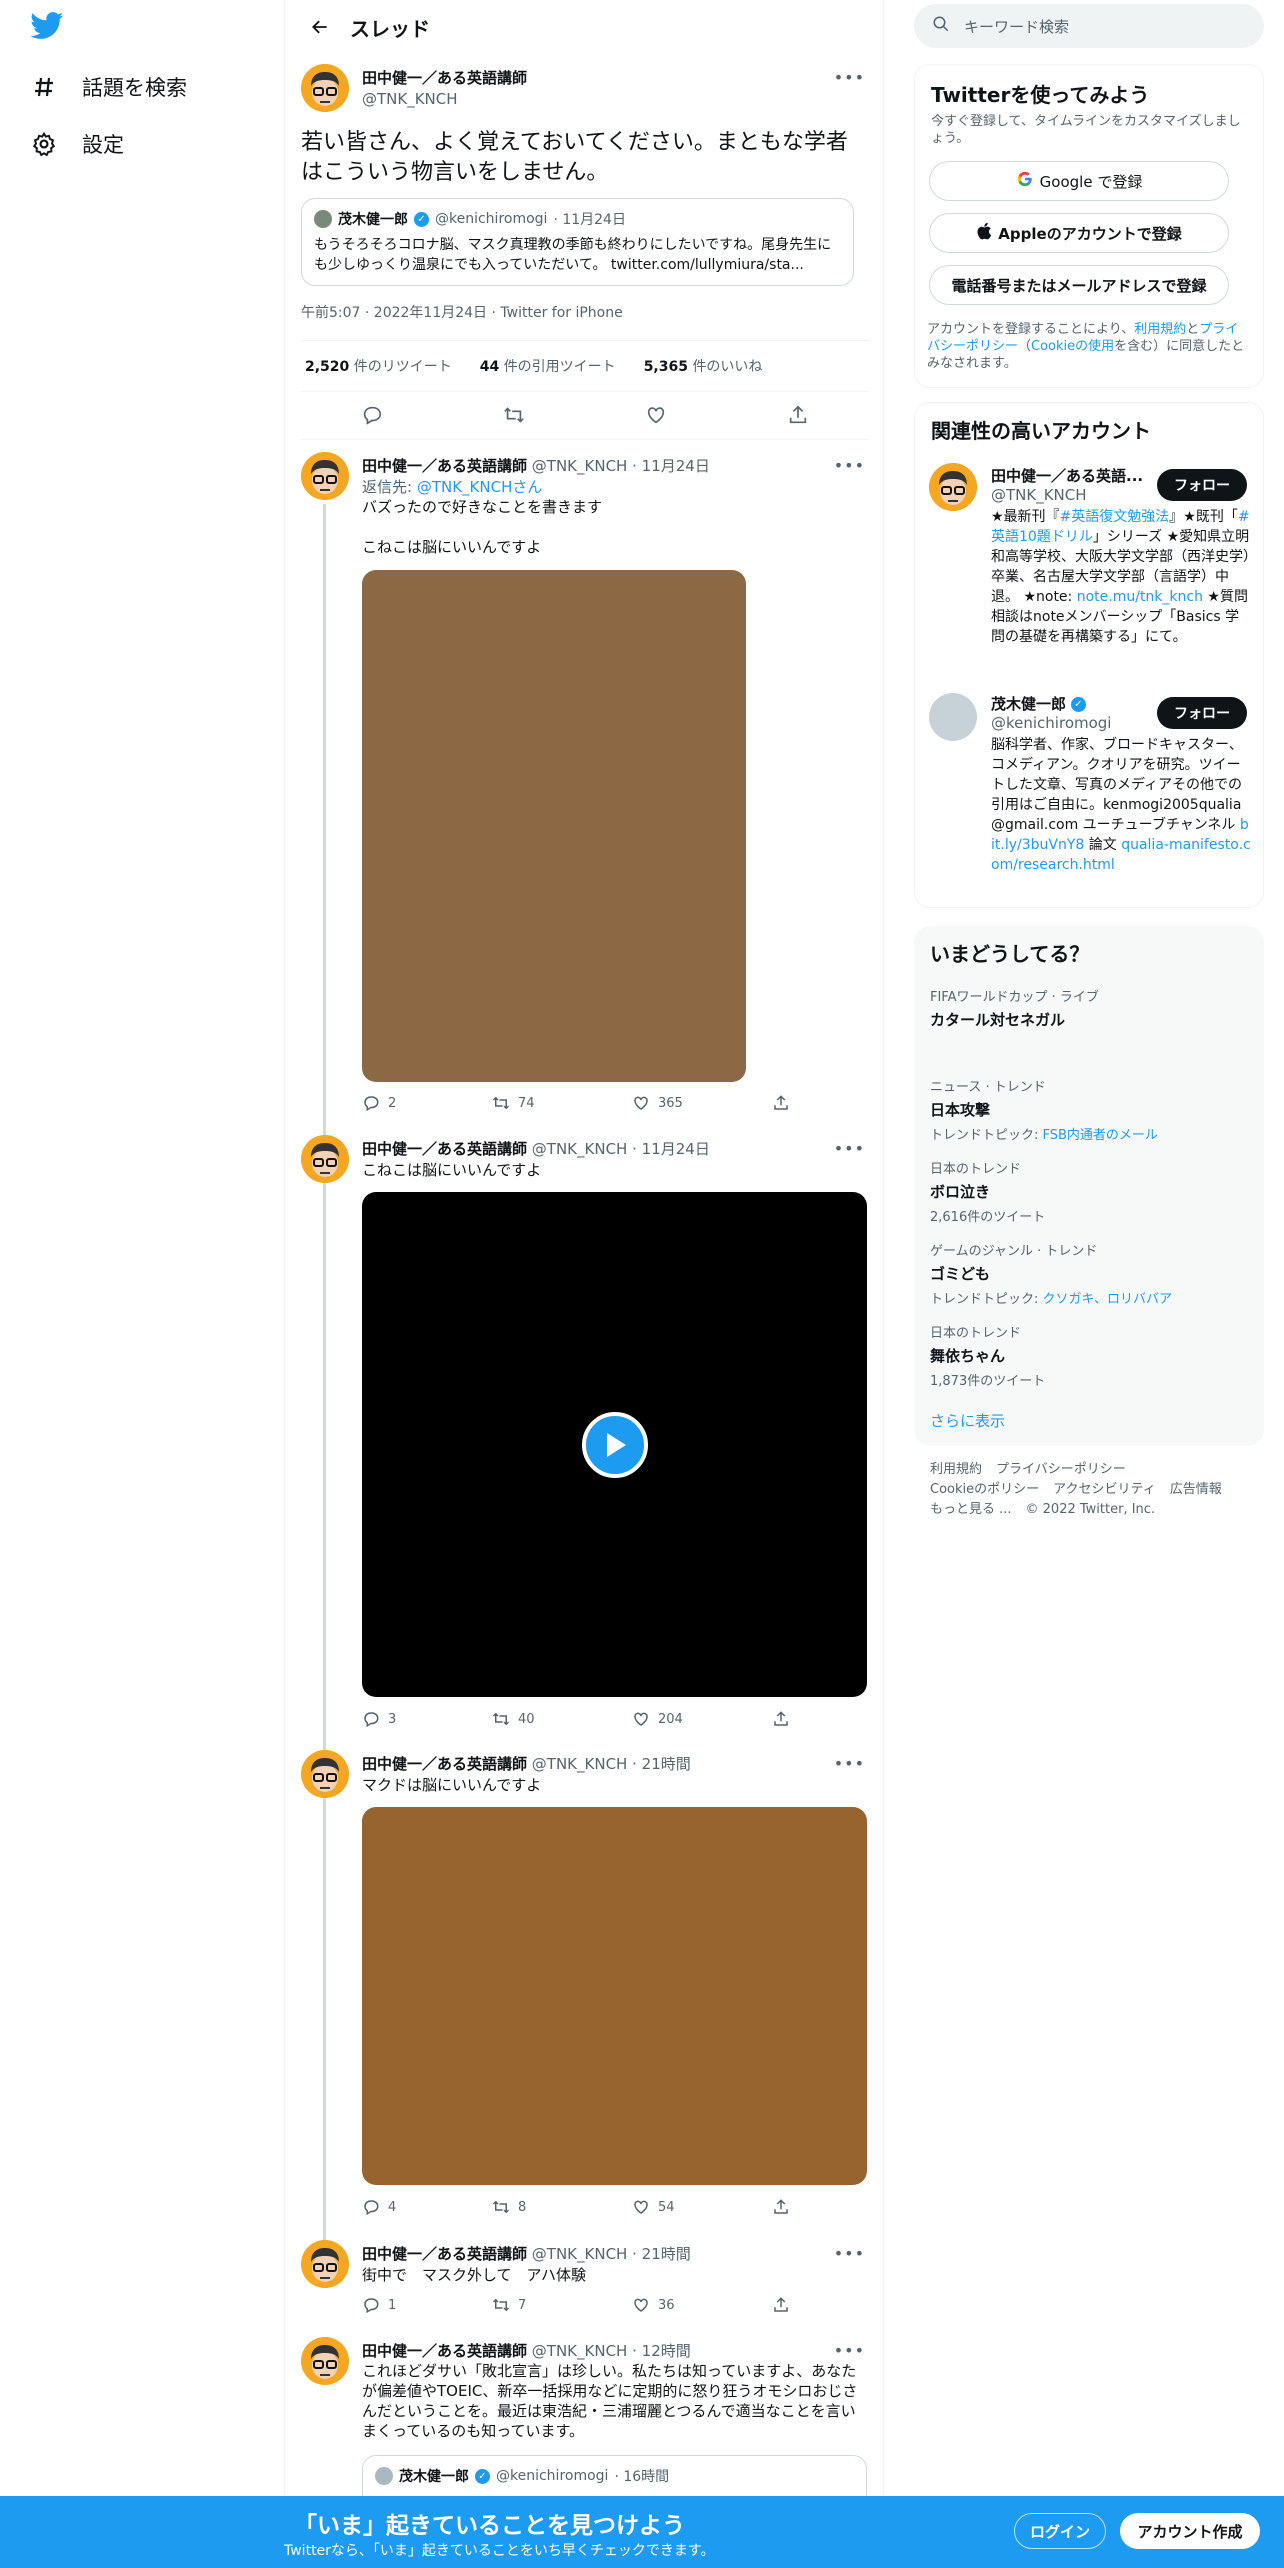 This screenshot has width=1284, height=2568. What do you see at coordinates (480, 487) in the screenshot?
I see `reply-to-link: @TNK_KNCHさん` at bounding box center [480, 487].